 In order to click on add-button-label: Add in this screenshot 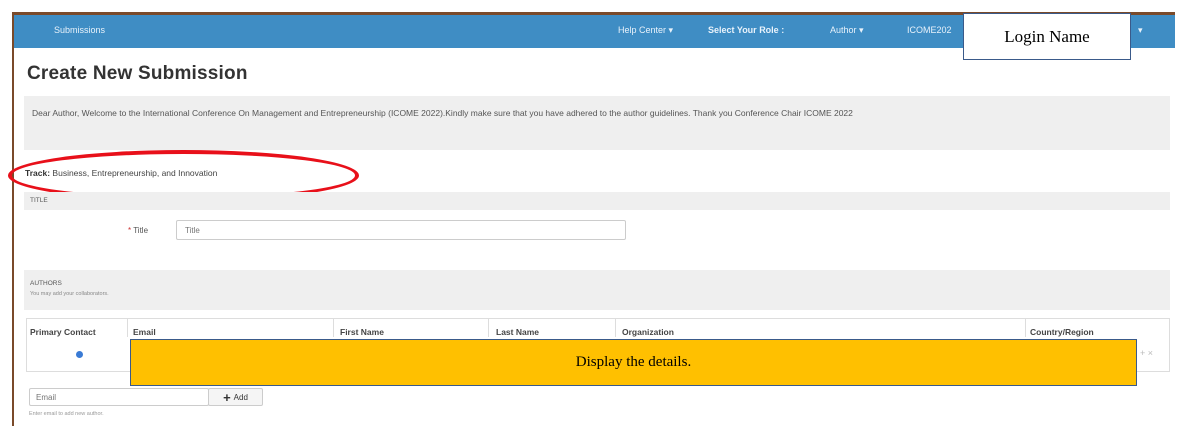, I will do `click(240, 397)`.